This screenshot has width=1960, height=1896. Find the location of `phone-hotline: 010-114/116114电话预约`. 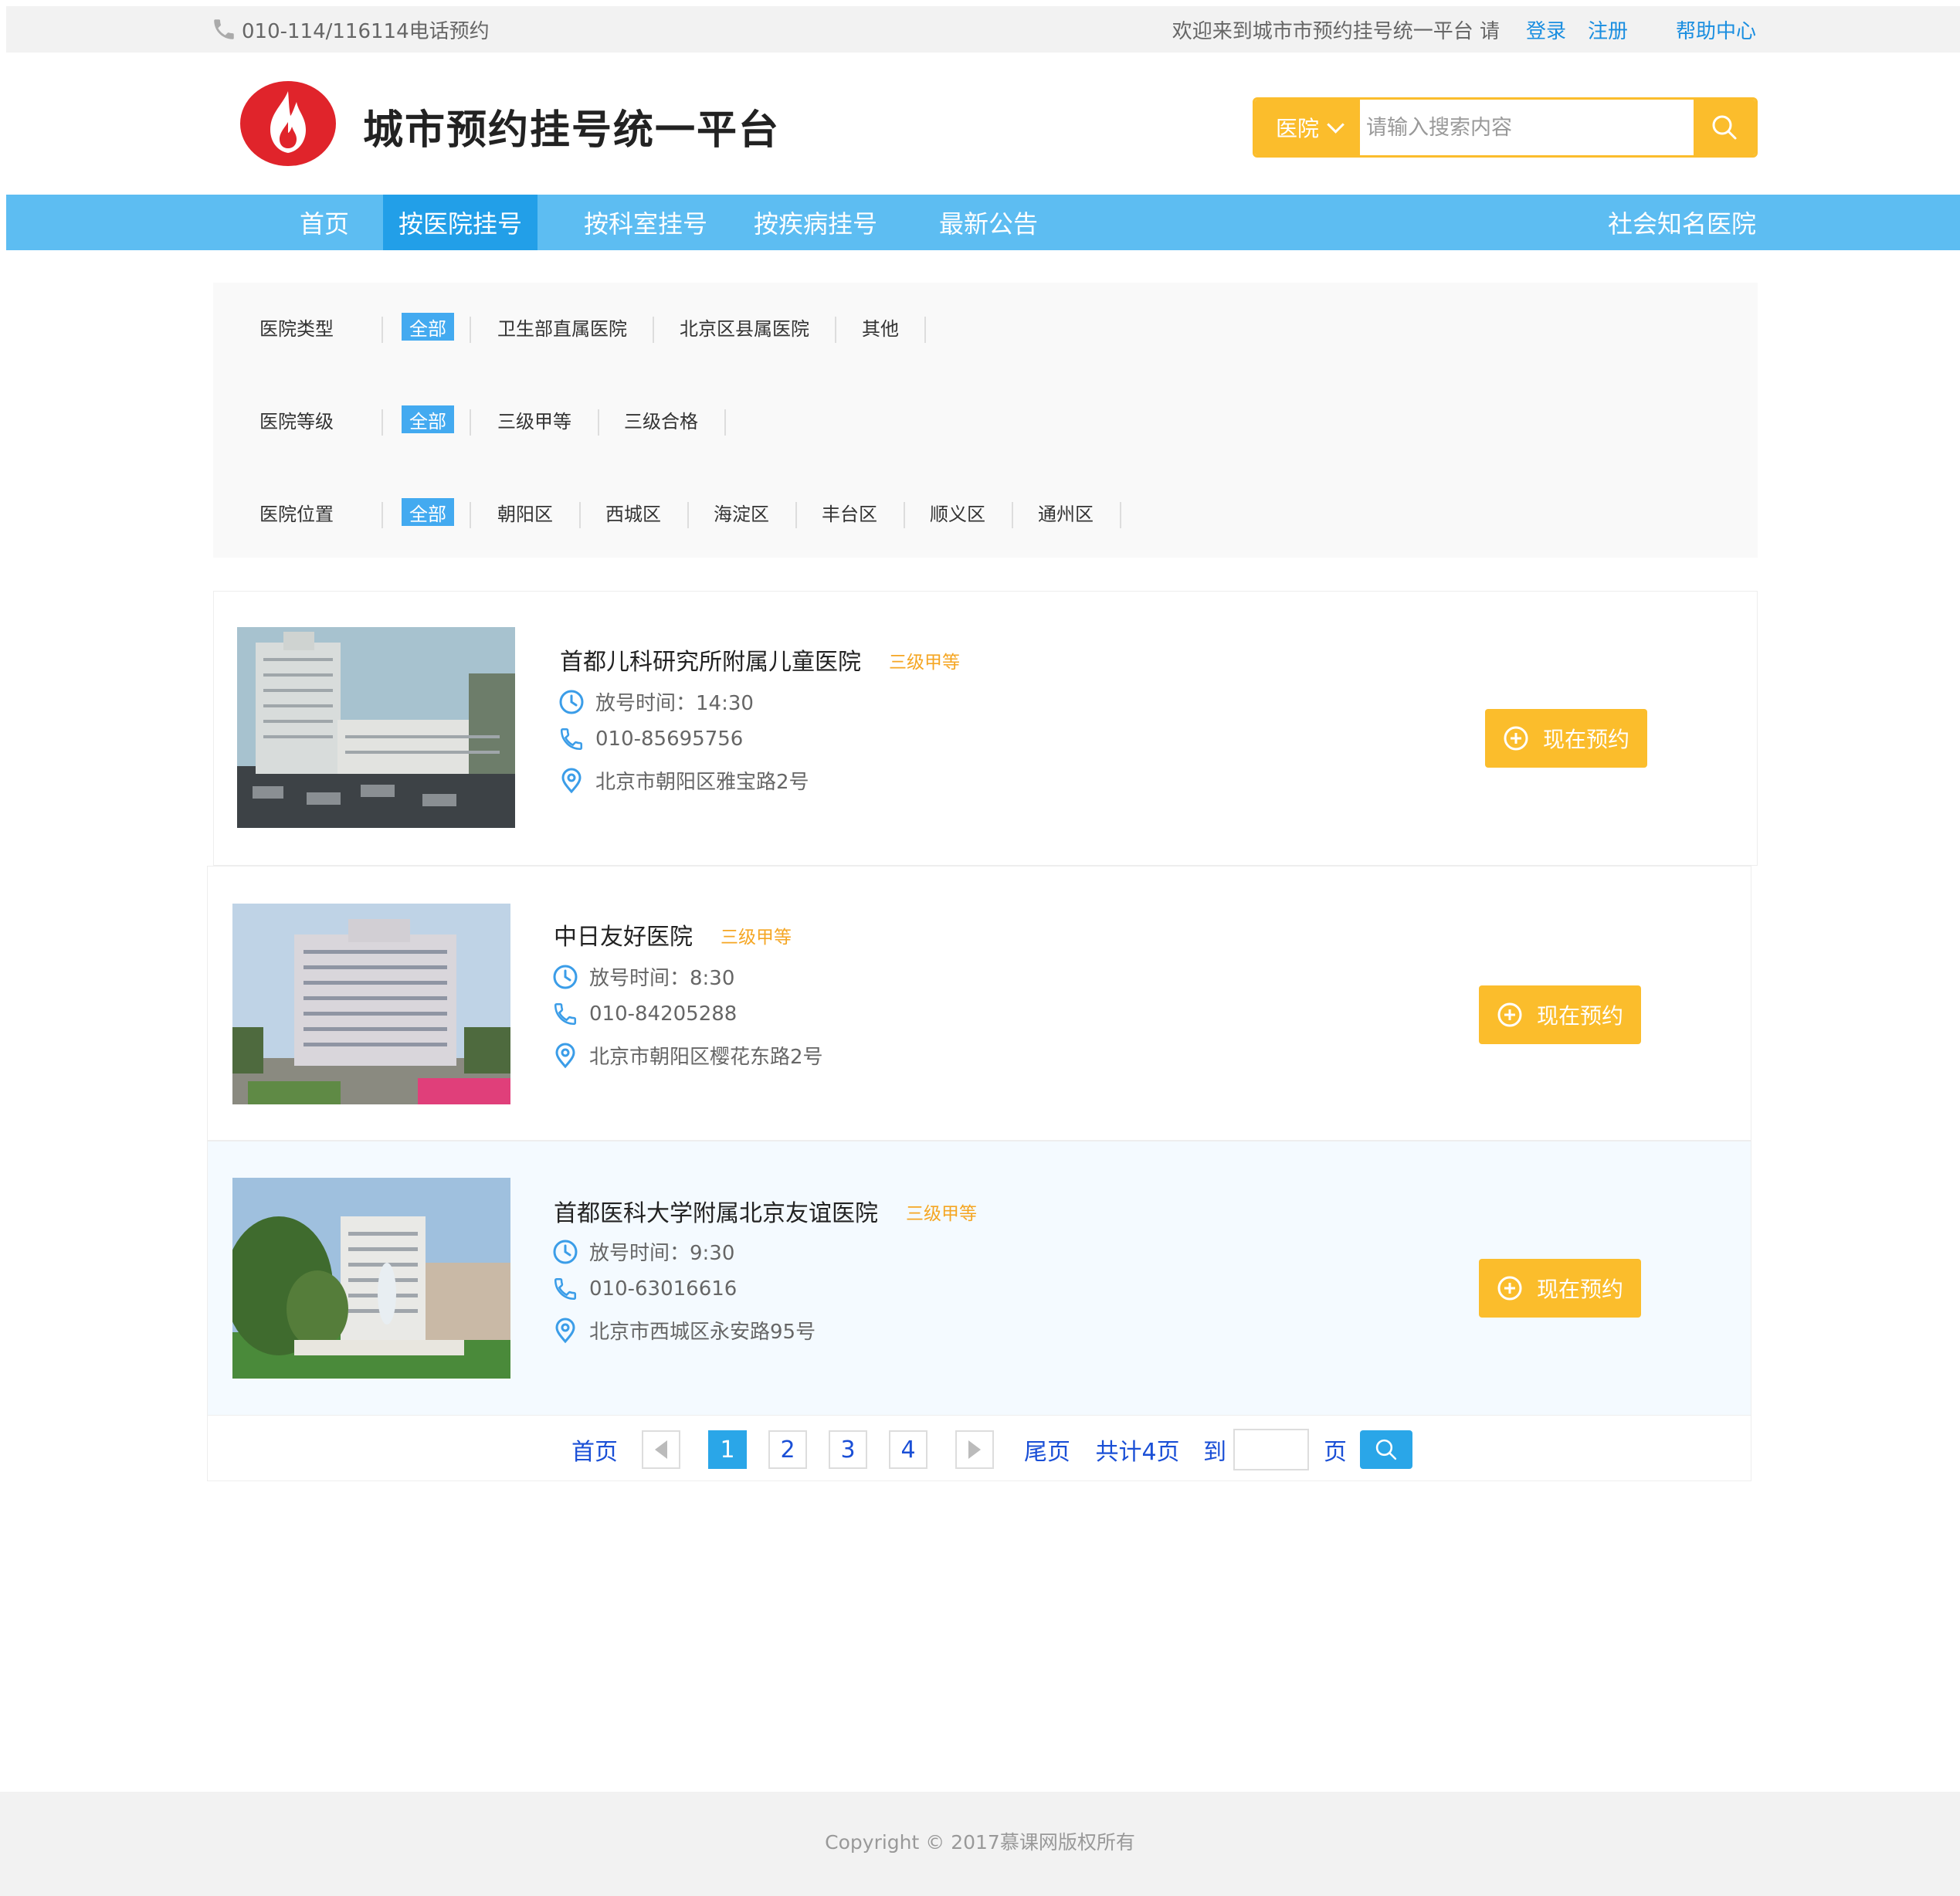

phone-hotline: 010-114/116114电话预约 is located at coordinates (350, 30).